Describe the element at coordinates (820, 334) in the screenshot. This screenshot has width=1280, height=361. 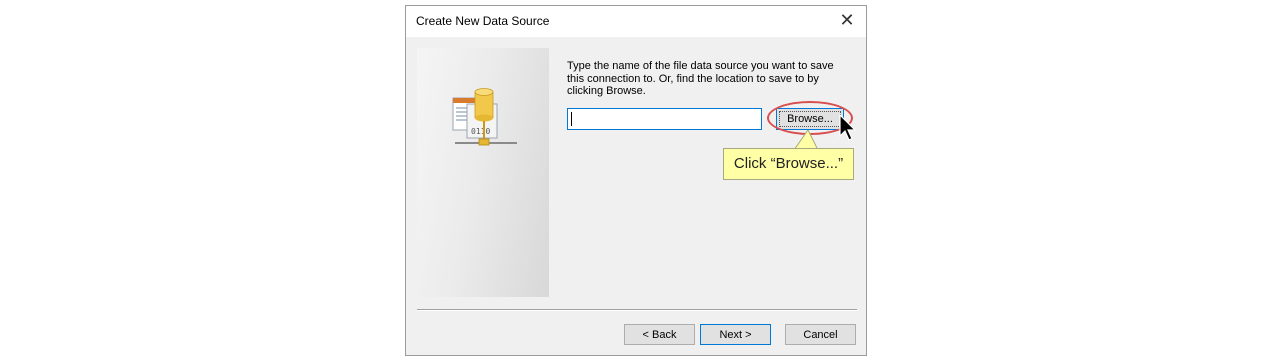
I see `cancel-button: Cancel` at that location.